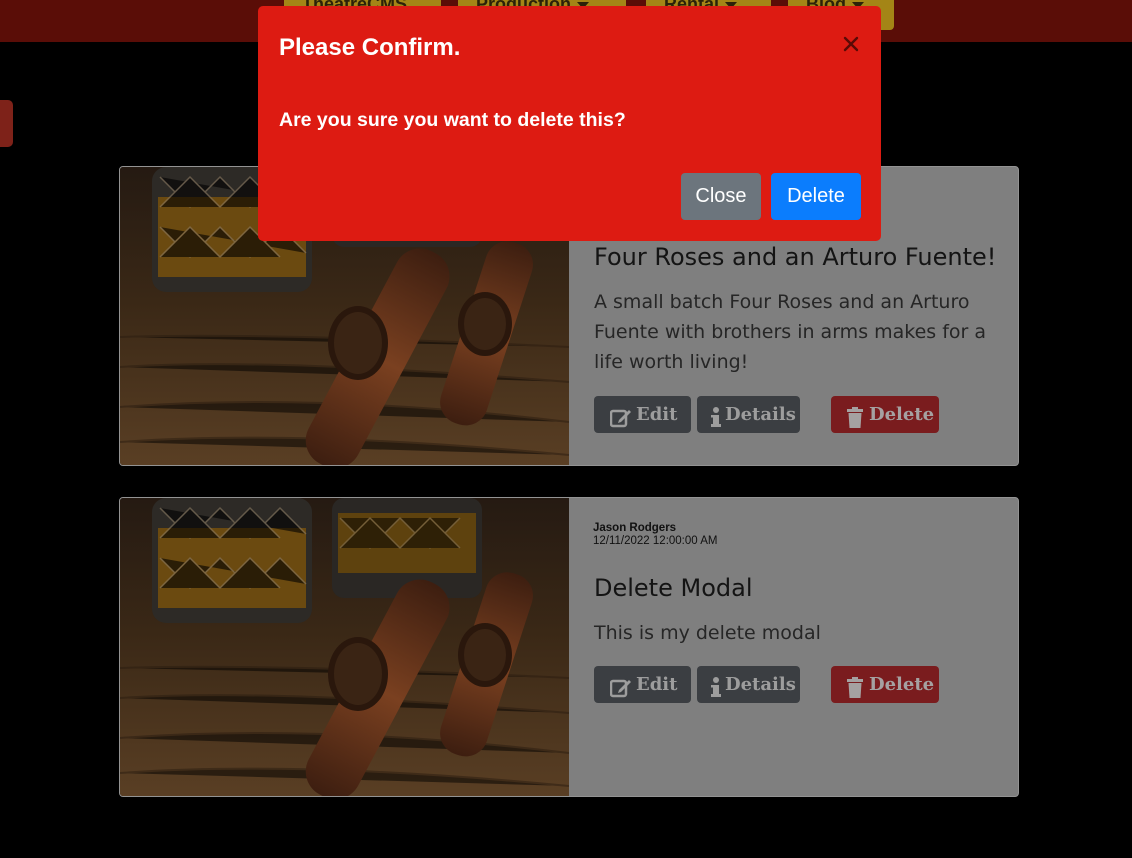 The height and width of the screenshot is (858, 1132). What do you see at coordinates (721, 196) in the screenshot?
I see `modal-close-button: Close` at bounding box center [721, 196].